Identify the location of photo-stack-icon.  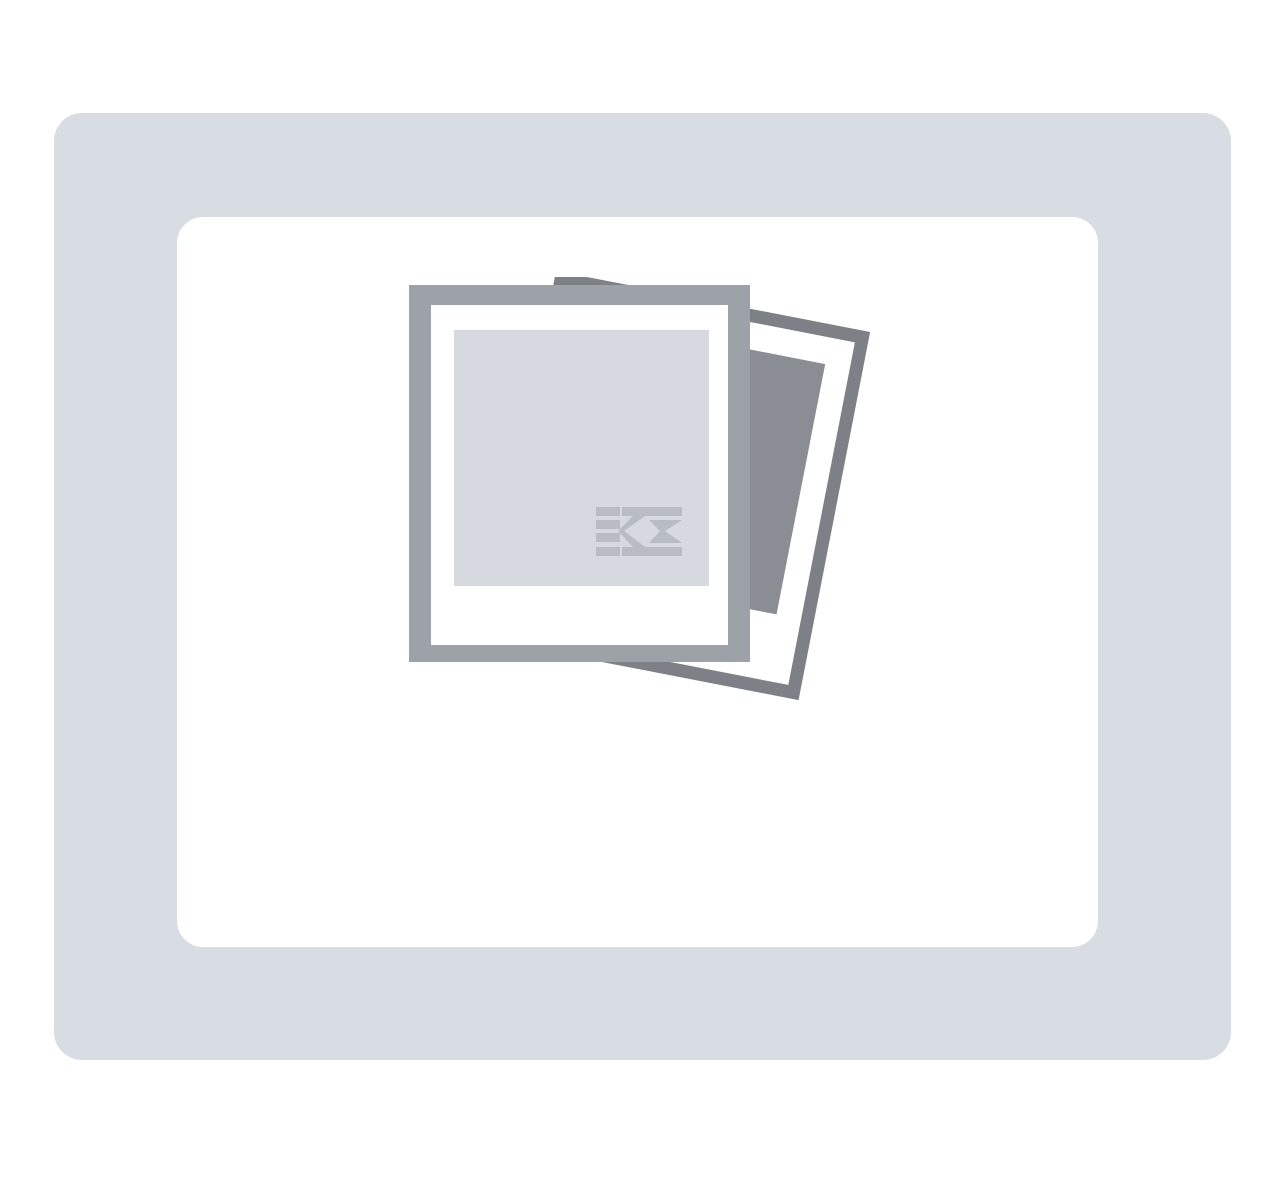
(640, 489).